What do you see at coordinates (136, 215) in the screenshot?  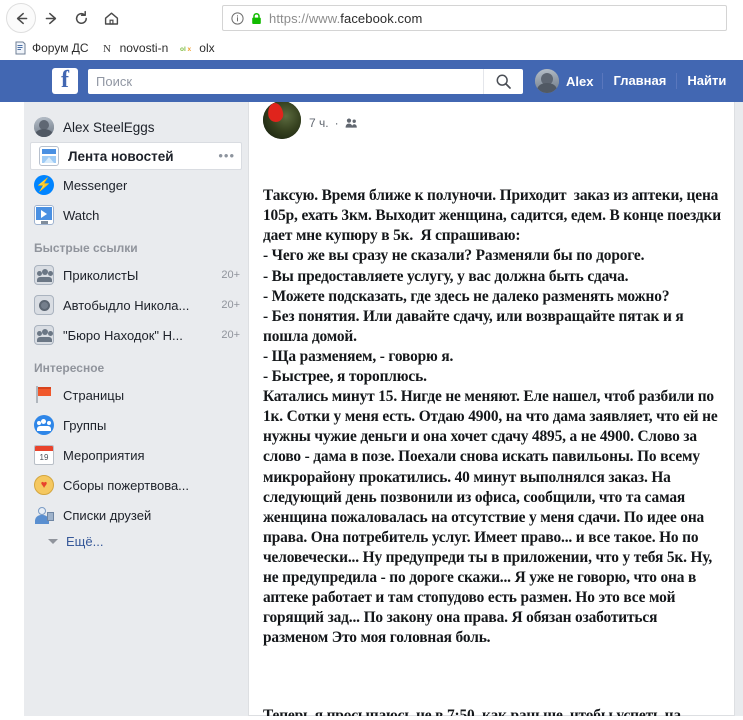 I see `sidebar-item-watch: Watch` at bounding box center [136, 215].